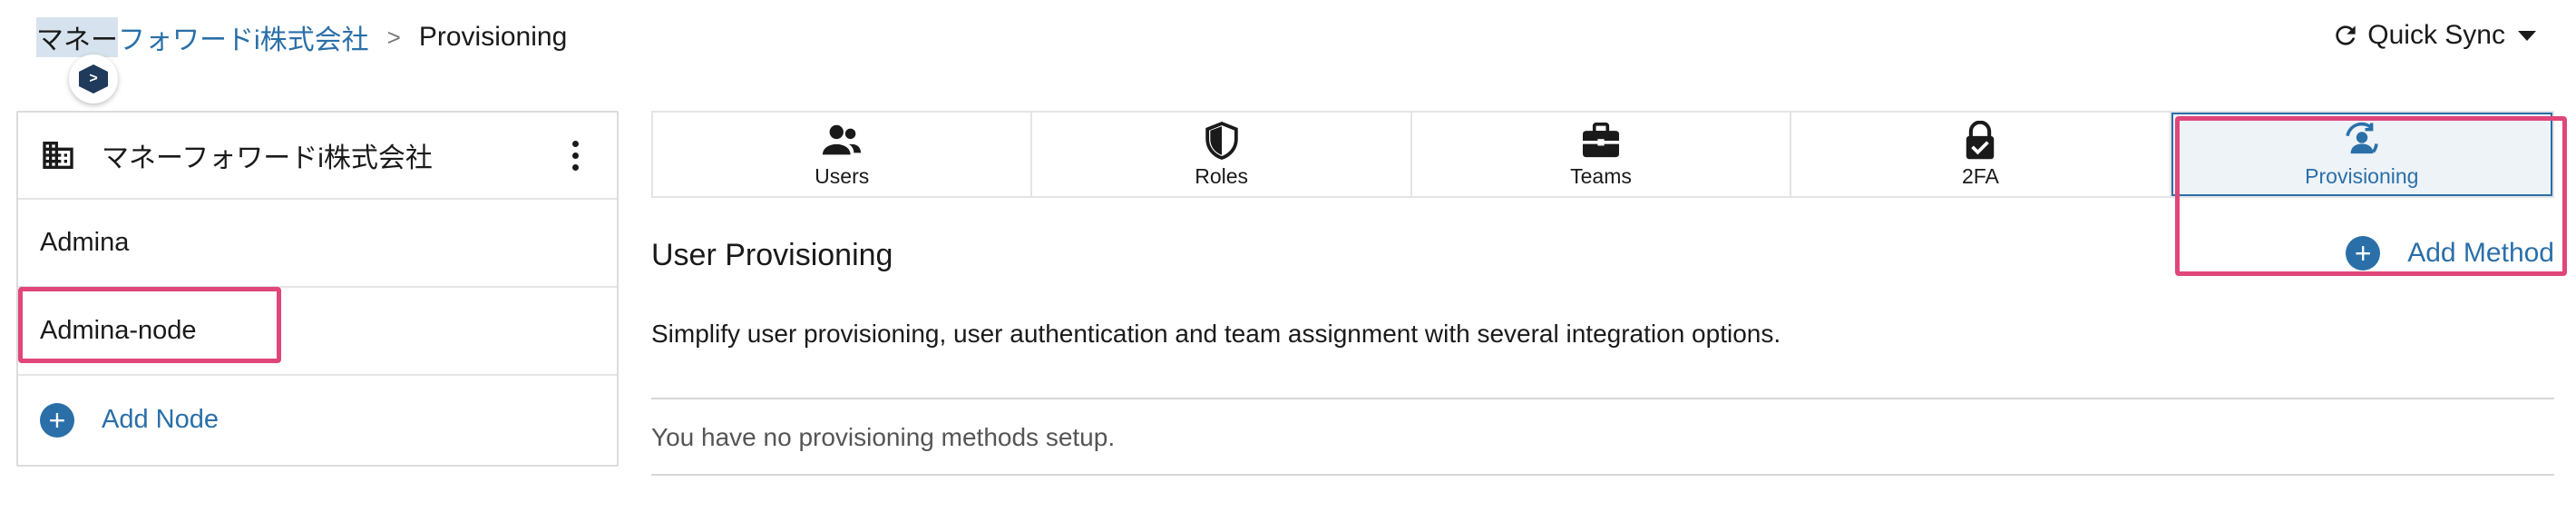 Image resolution: width=2576 pixels, height=512 pixels. I want to click on breadcrumb-current: Provisioning, so click(493, 37).